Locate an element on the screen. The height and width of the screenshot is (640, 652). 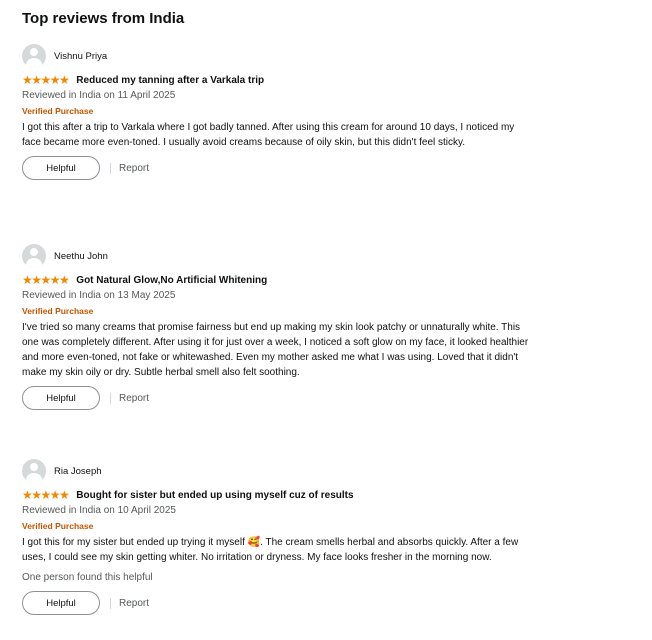
reviewer-name: Ria Joseph is located at coordinates (78, 471).